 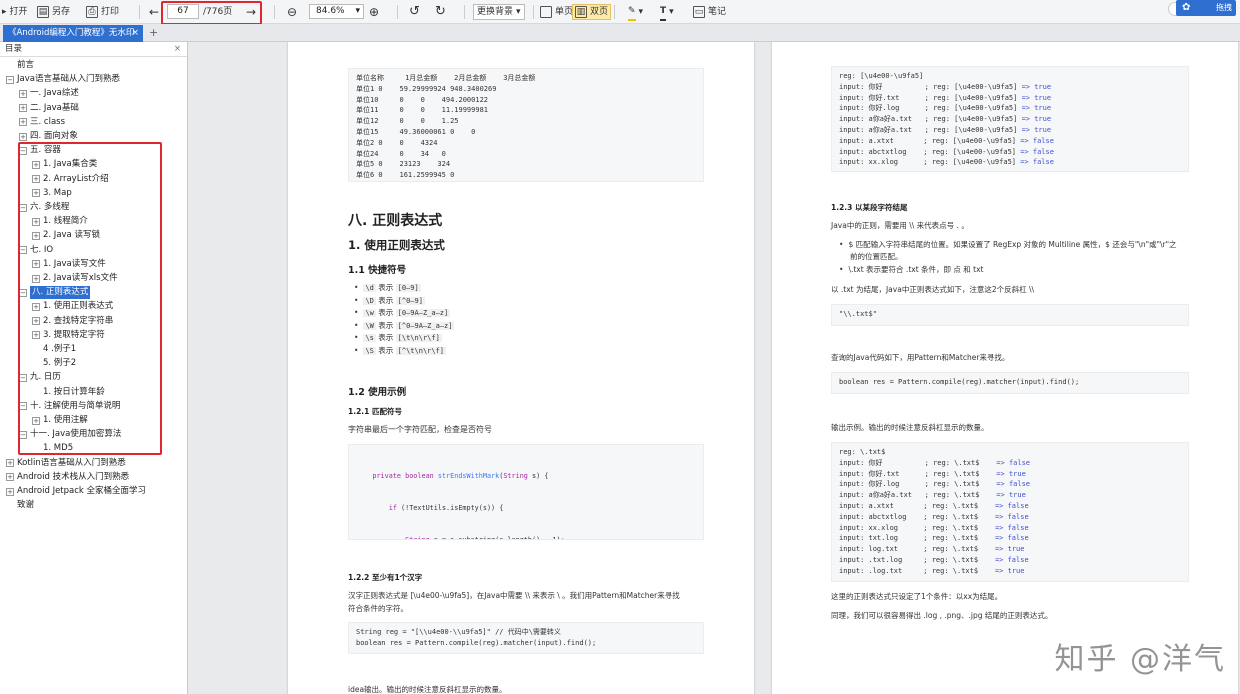 What do you see at coordinates (1186, 7) in the screenshot?
I see `clover-logo-icon: ✿` at bounding box center [1186, 7].